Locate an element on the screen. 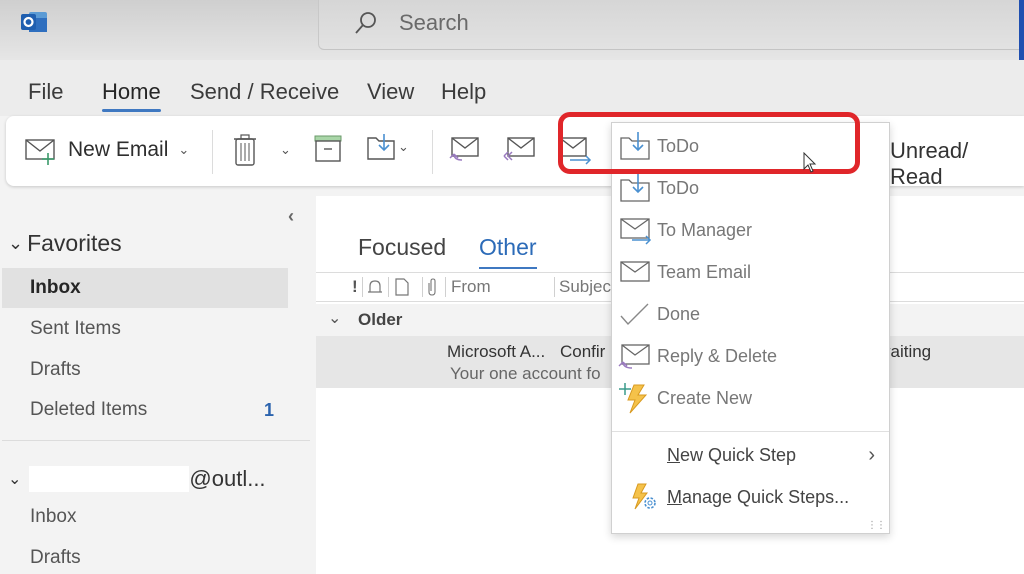 The width and height of the screenshot is (1024, 574). tab-view: View is located at coordinates (390, 92).